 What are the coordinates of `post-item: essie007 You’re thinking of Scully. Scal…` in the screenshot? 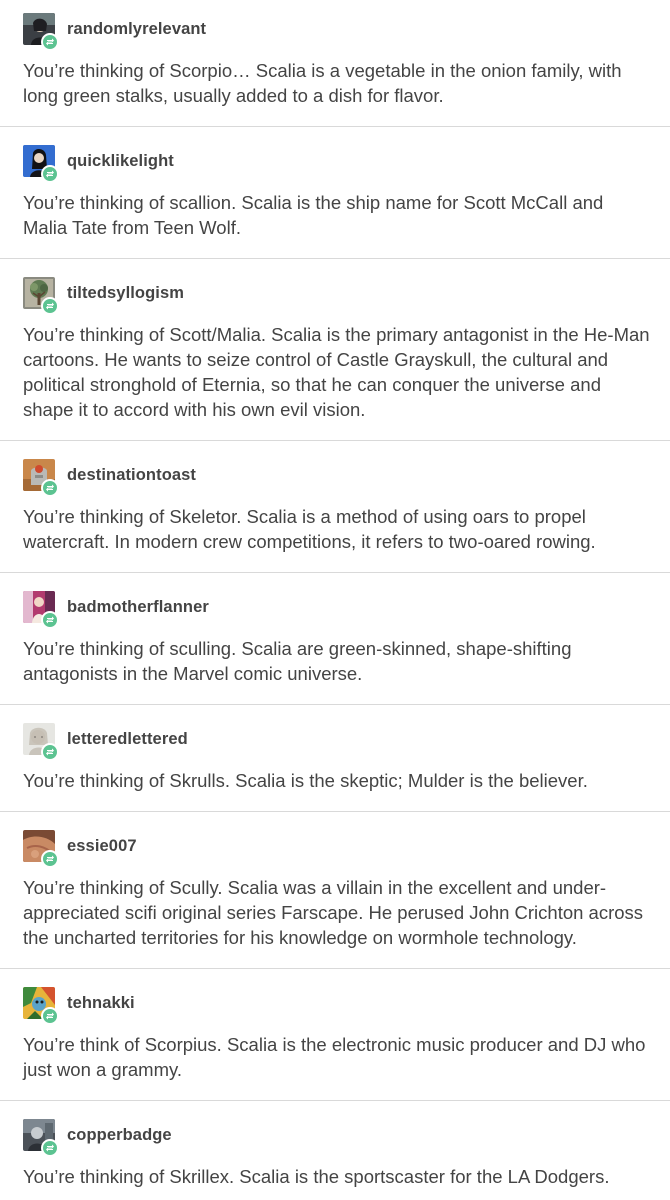 It's located at (335, 889).